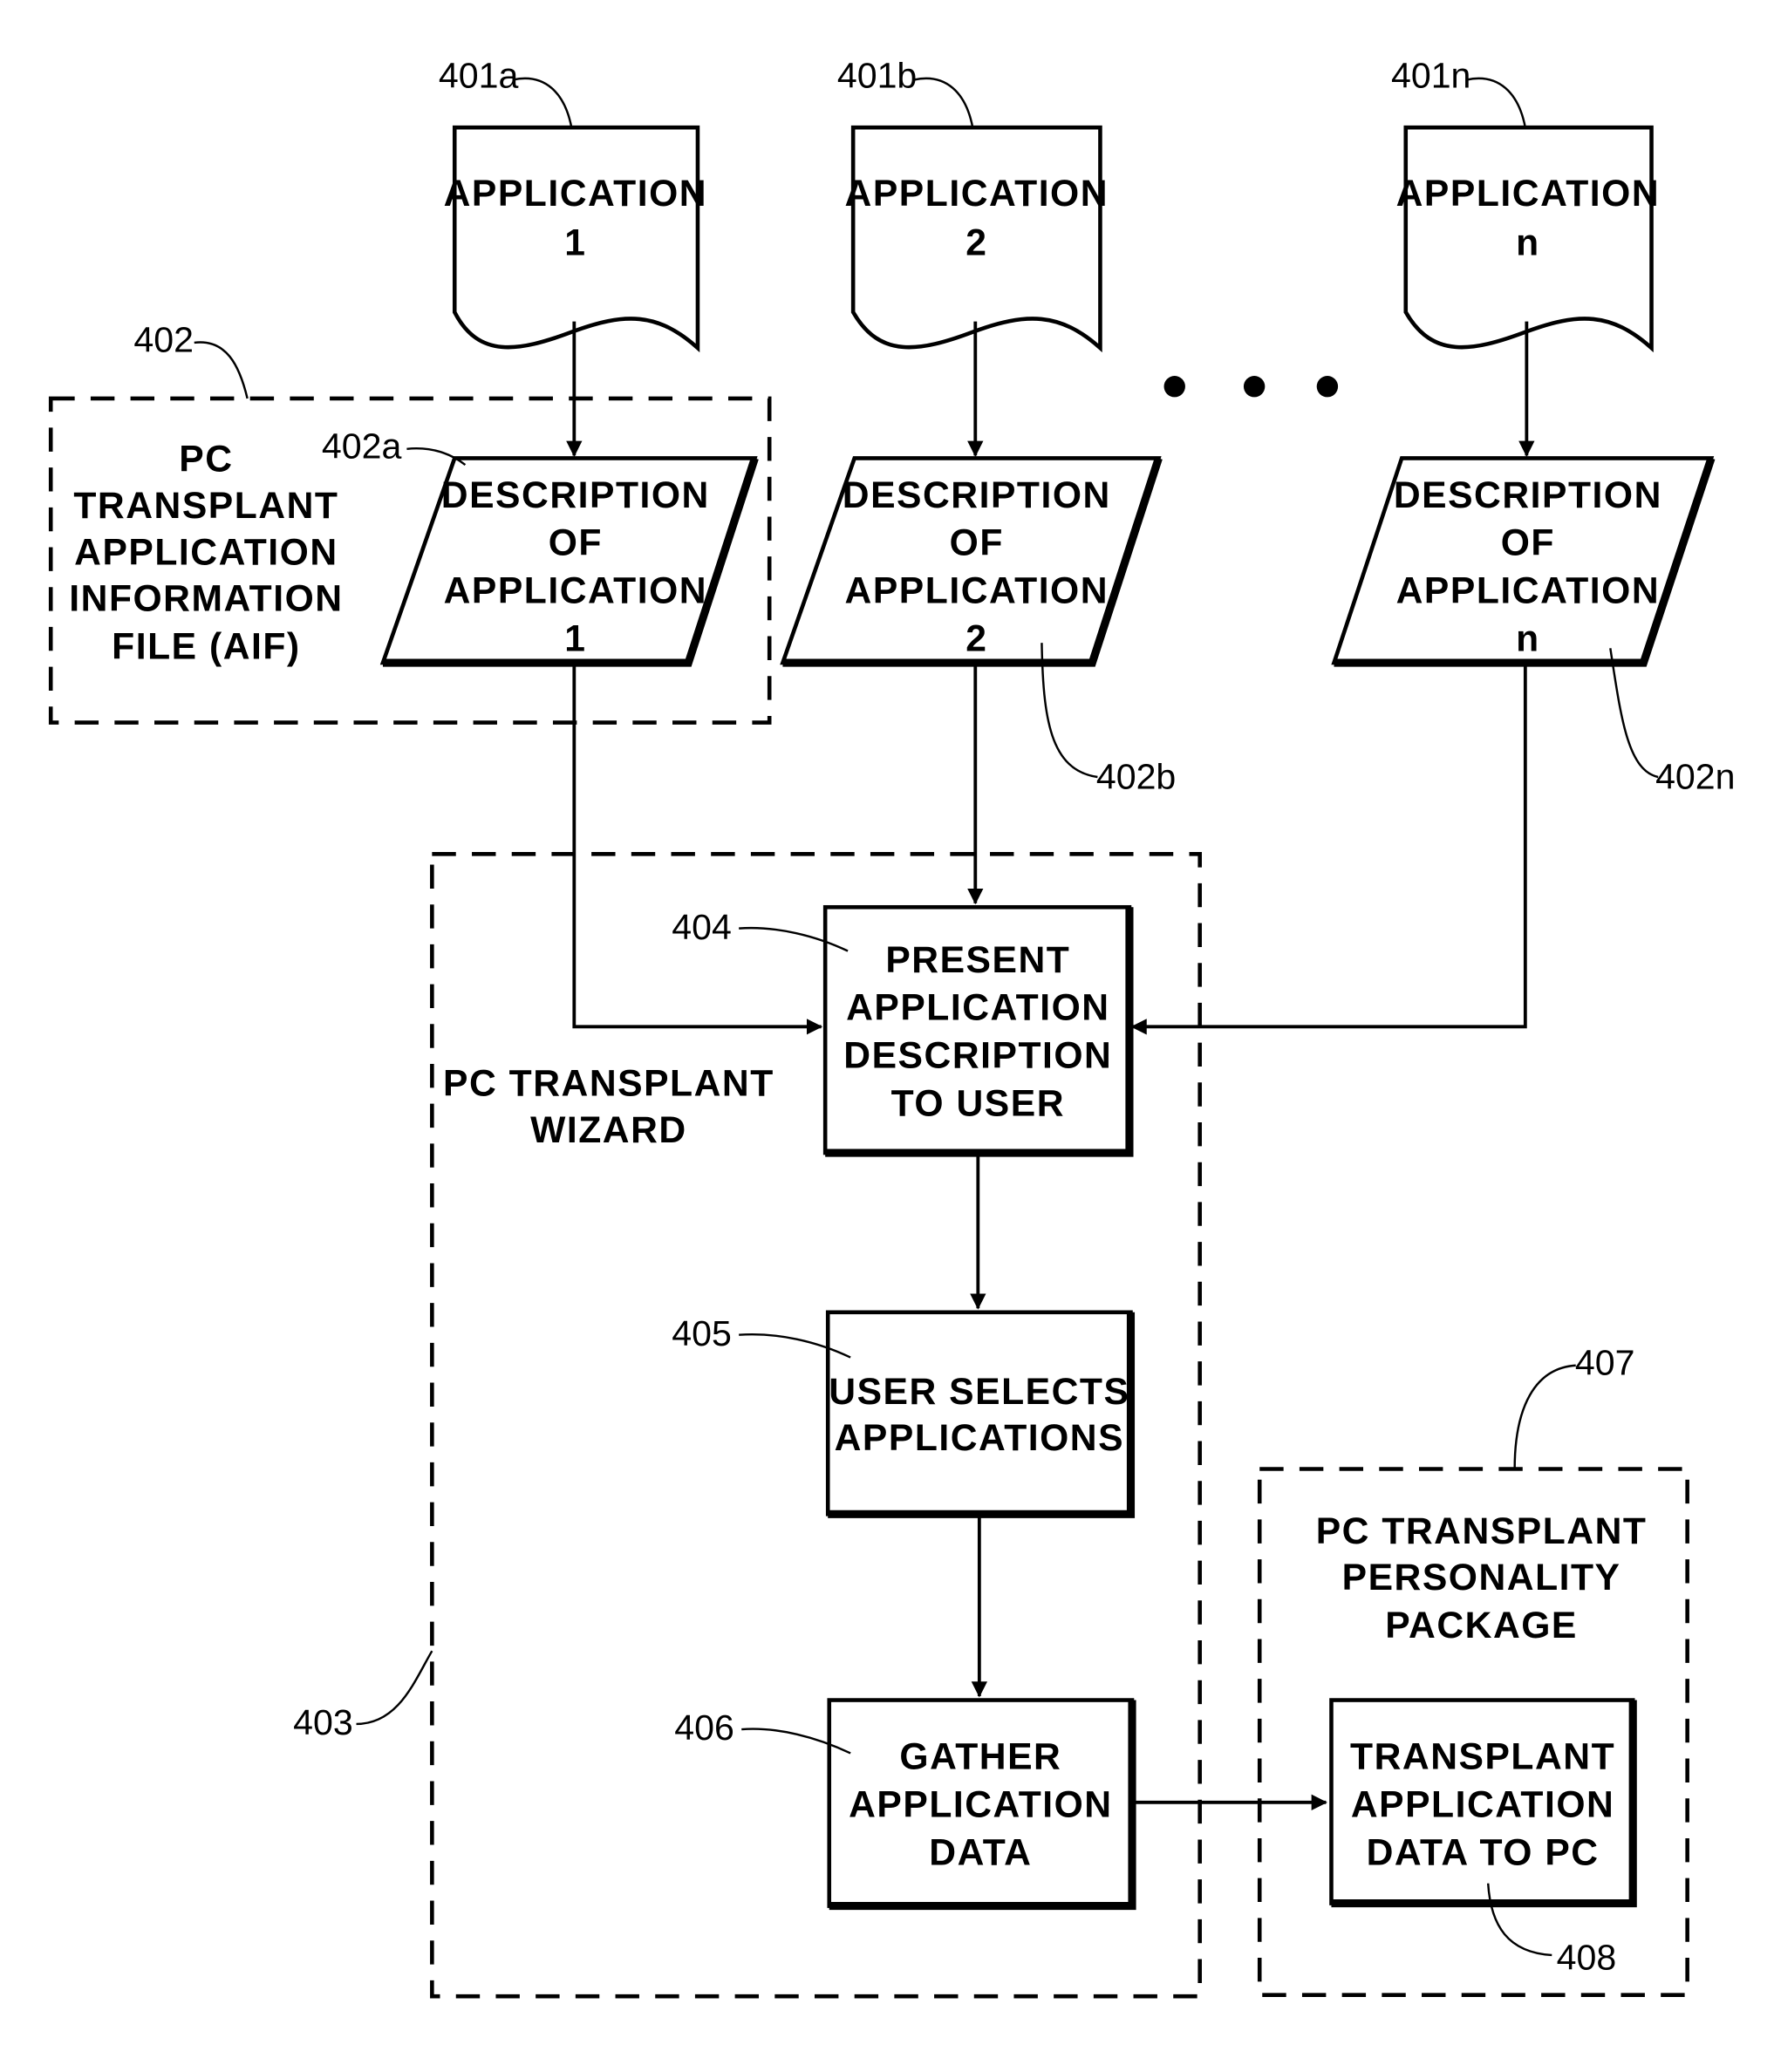  What do you see at coordinates (980, 1757) in the screenshot?
I see `gather-step-line: GATHER` at bounding box center [980, 1757].